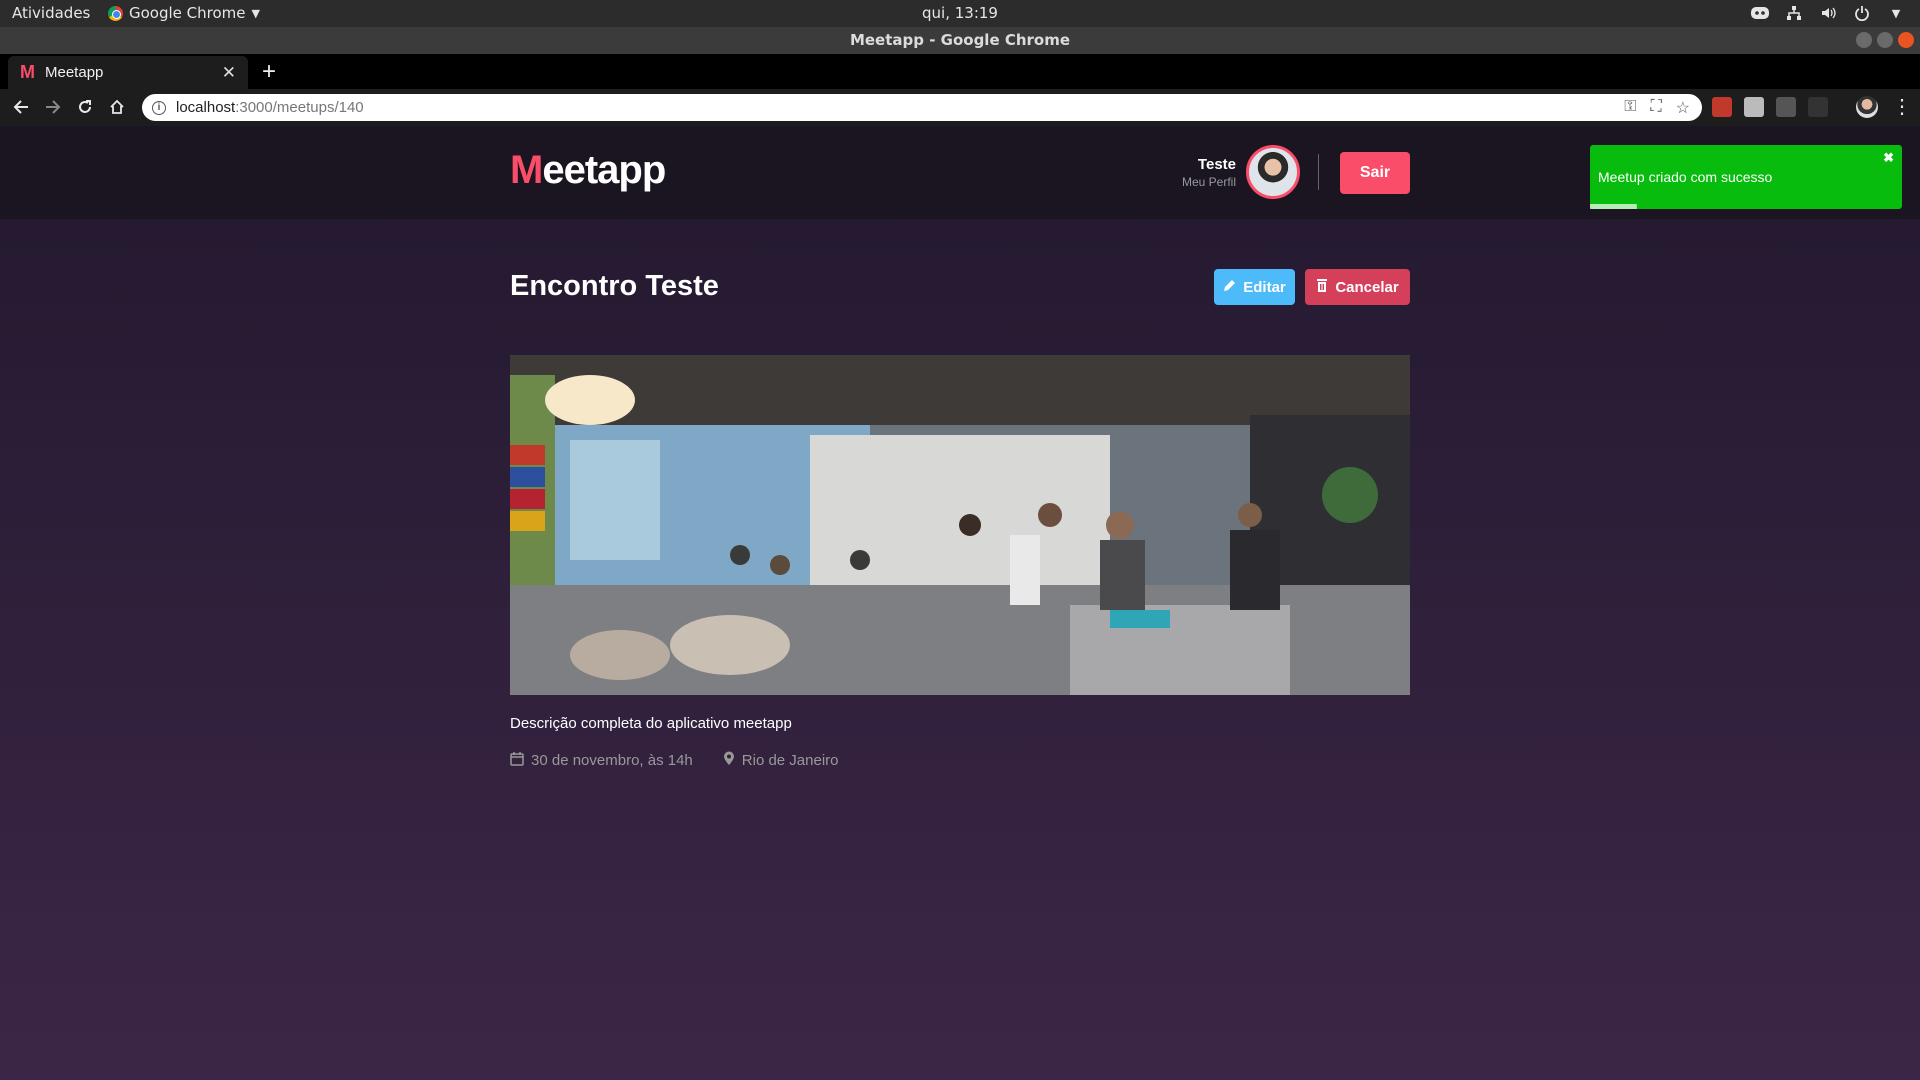 This screenshot has width=1920, height=1080. I want to click on os-top-bar: Atividades Google Chrome ▼ qui, 13:19 ▼, so click(960, 13).